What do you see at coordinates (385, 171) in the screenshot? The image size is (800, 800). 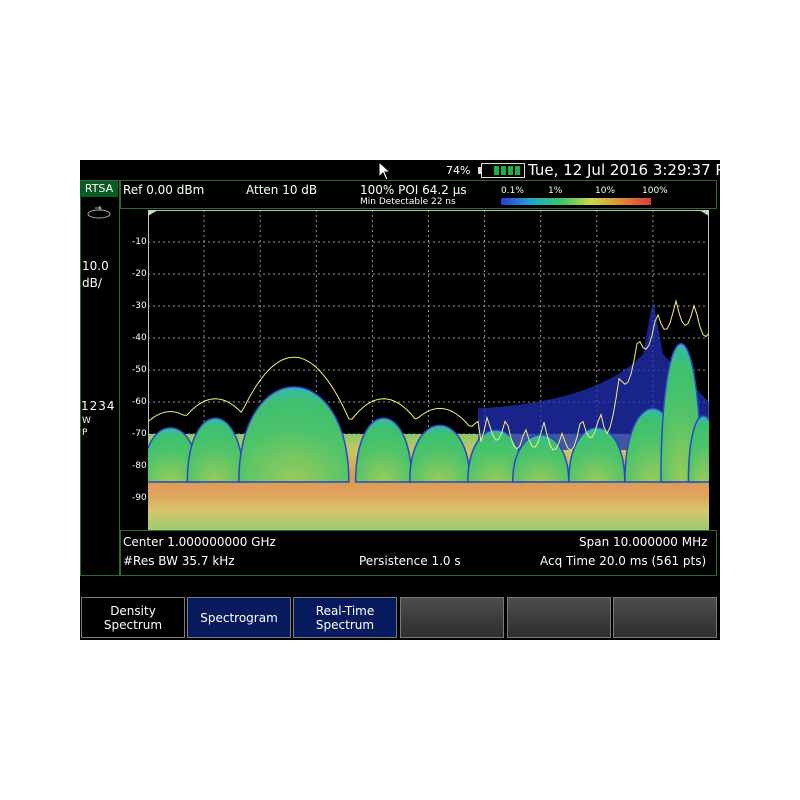 I see `mouse-pointer-icon` at bounding box center [385, 171].